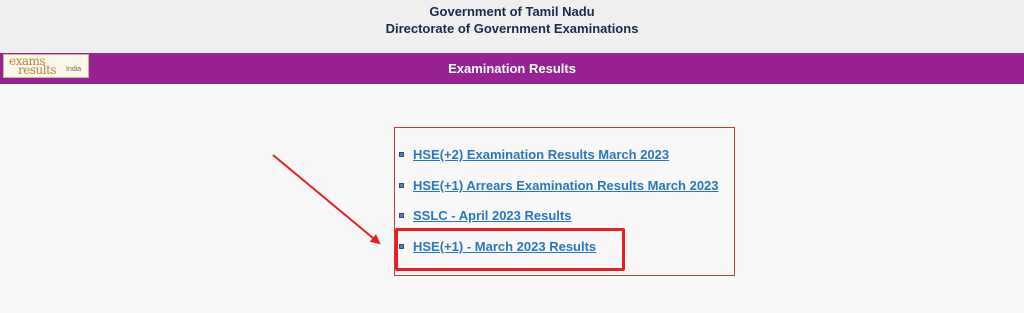  I want to click on annotation-arrow-icon, so click(326, 199).